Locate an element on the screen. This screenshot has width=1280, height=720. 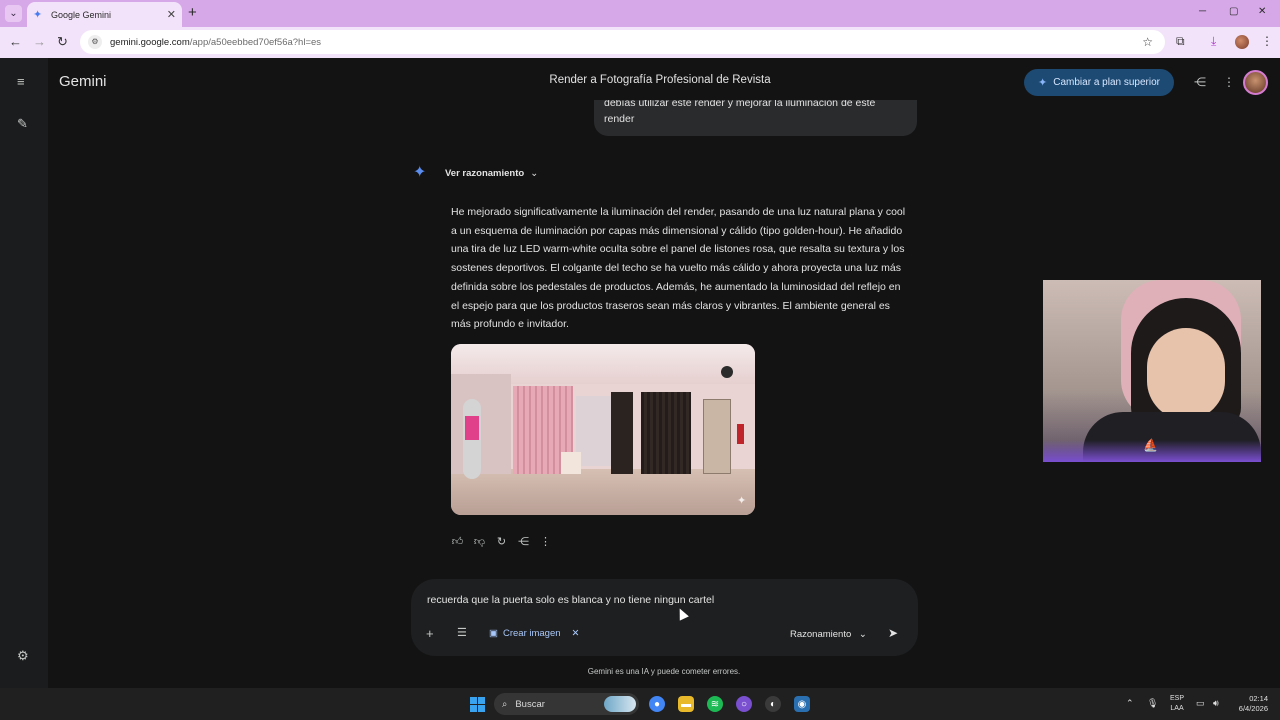
reload-icon: ↻ is located at coordinates (62, 42).